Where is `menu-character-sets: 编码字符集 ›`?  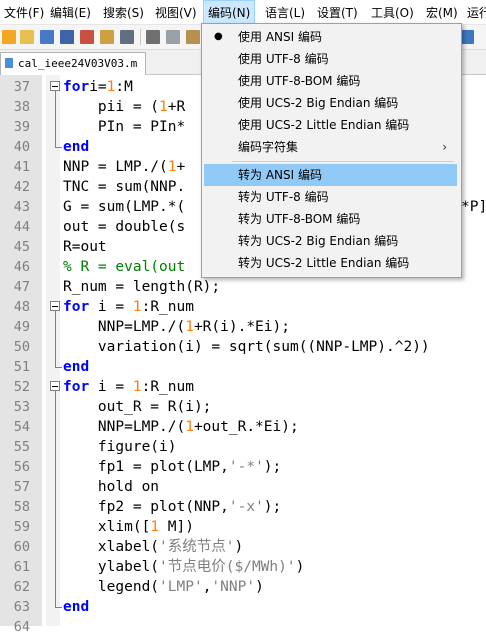
menu-character-sets: 编码字符集 › is located at coordinates (330, 147).